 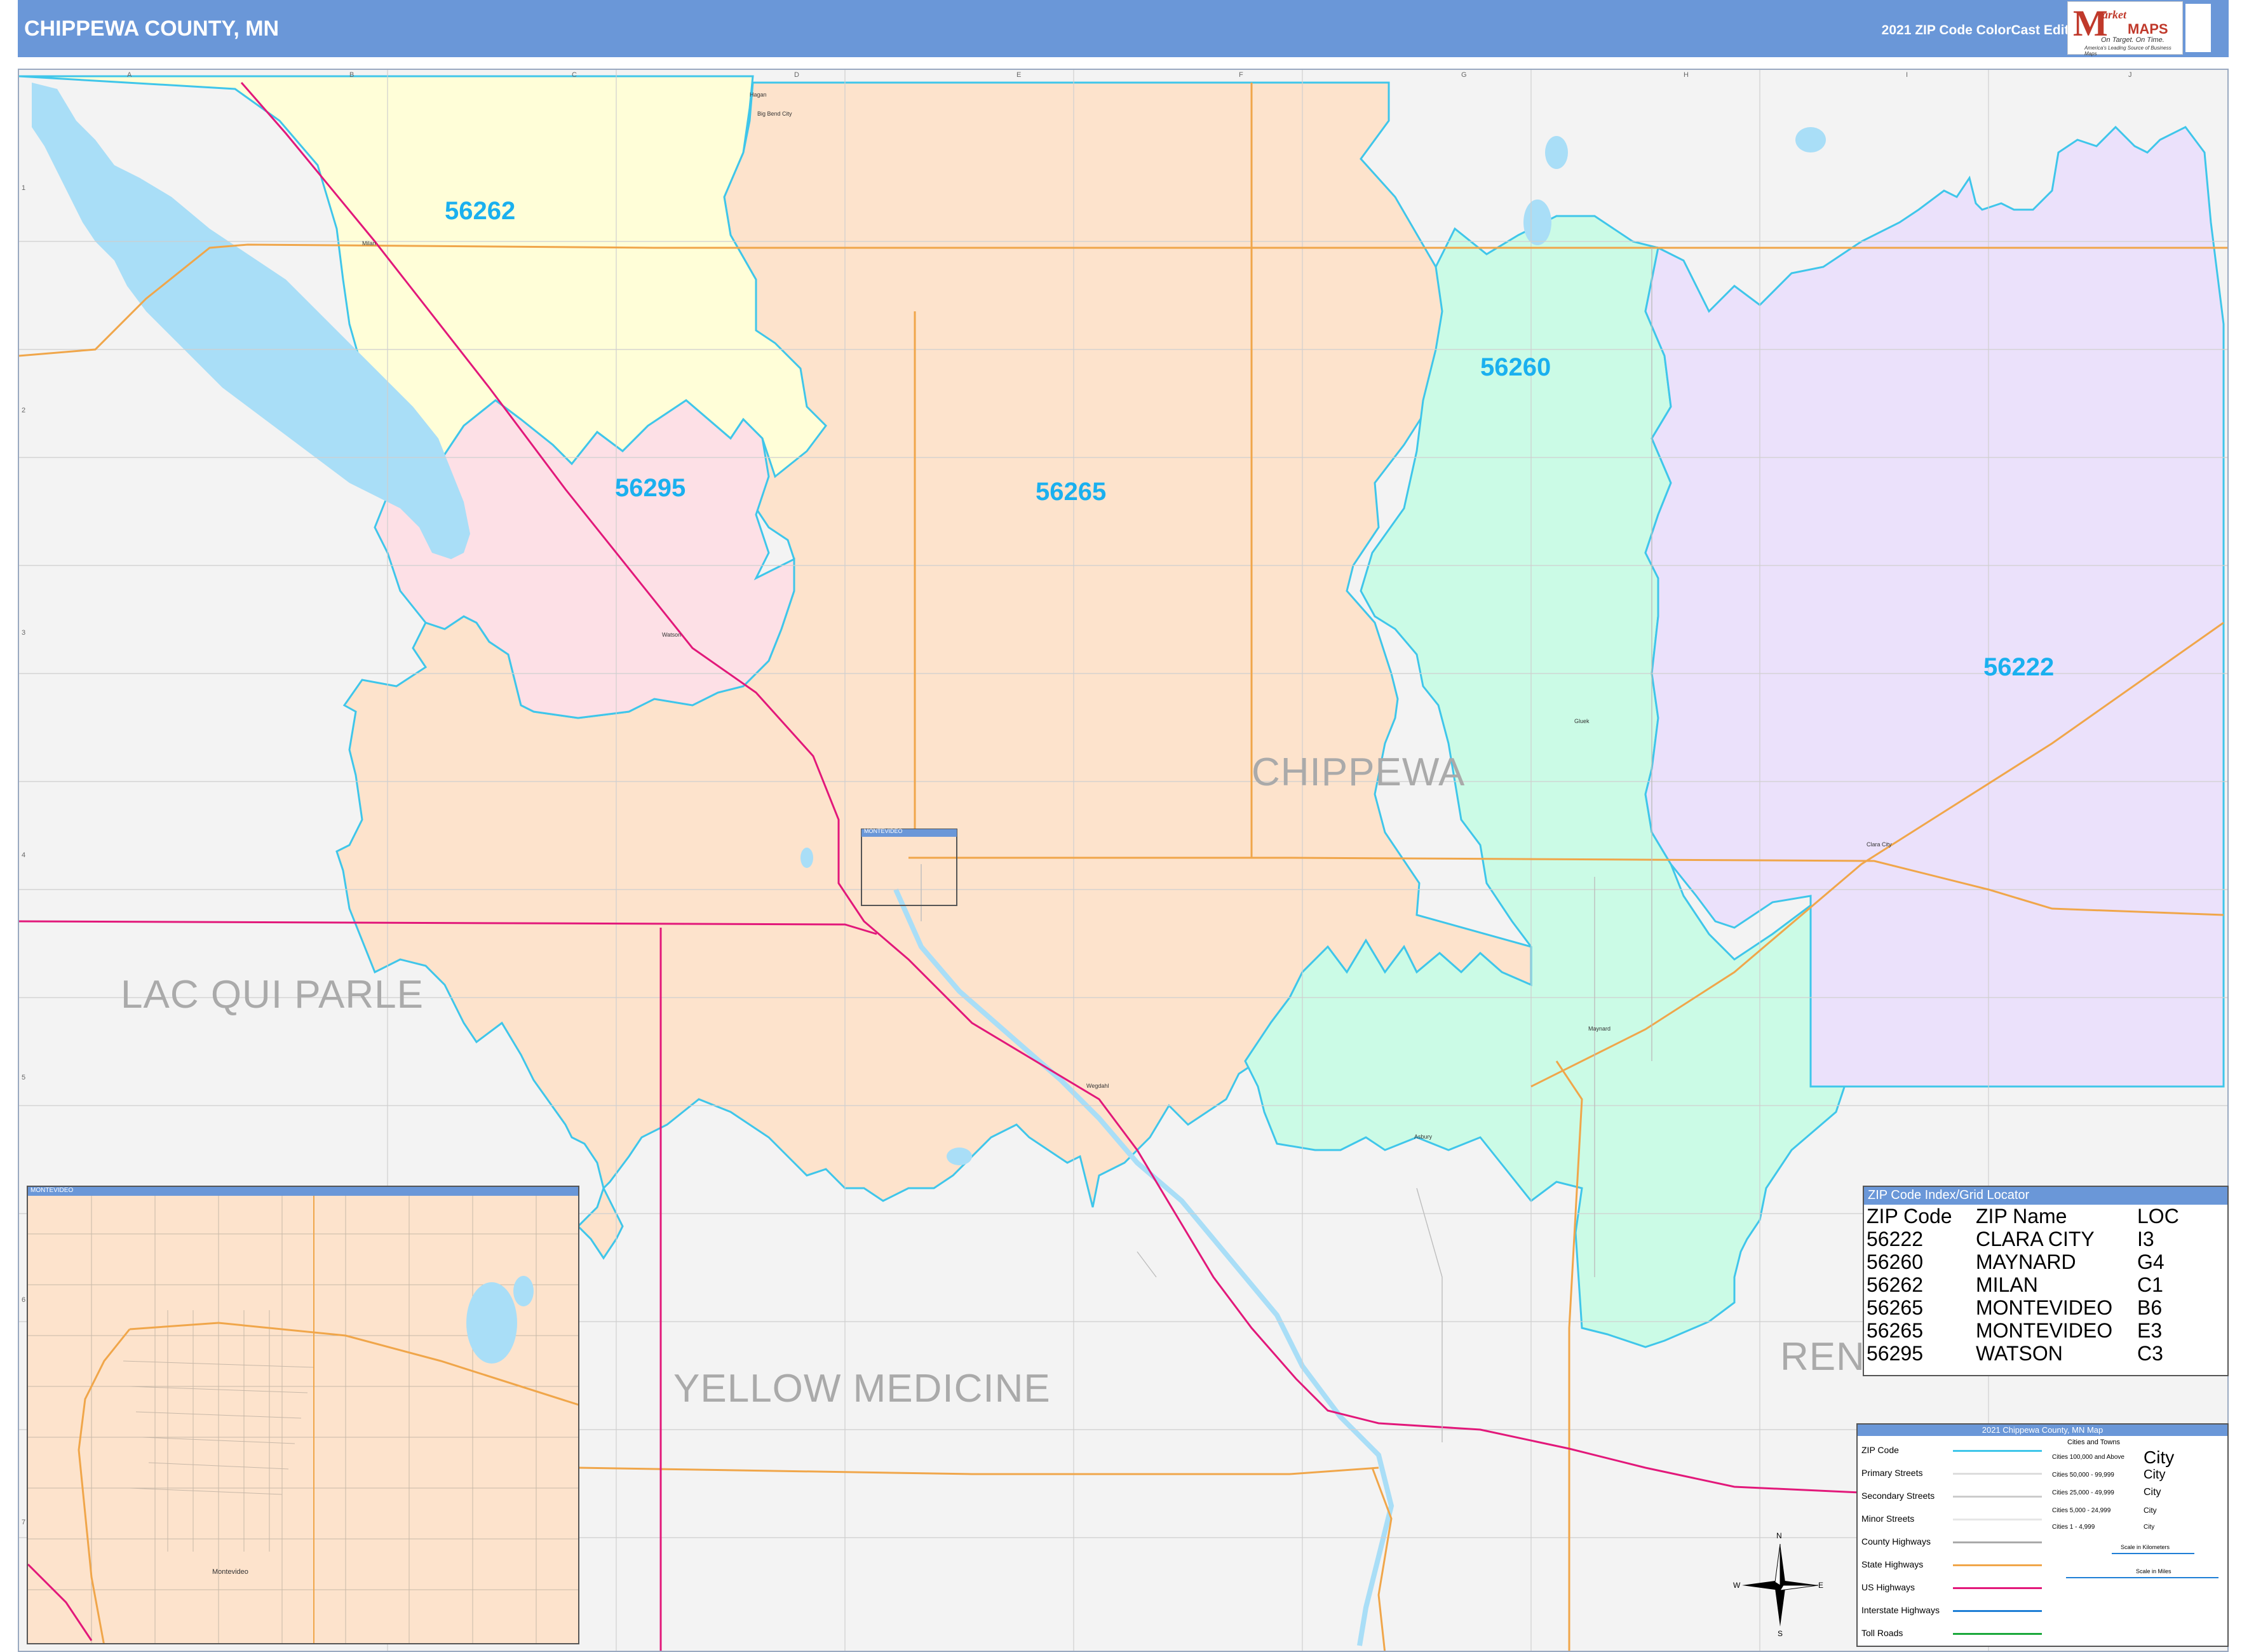 What do you see at coordinates (1997, 1588) in the screenshot?
I see `legend-swatch-us` at bounding box center [1997, 1588].